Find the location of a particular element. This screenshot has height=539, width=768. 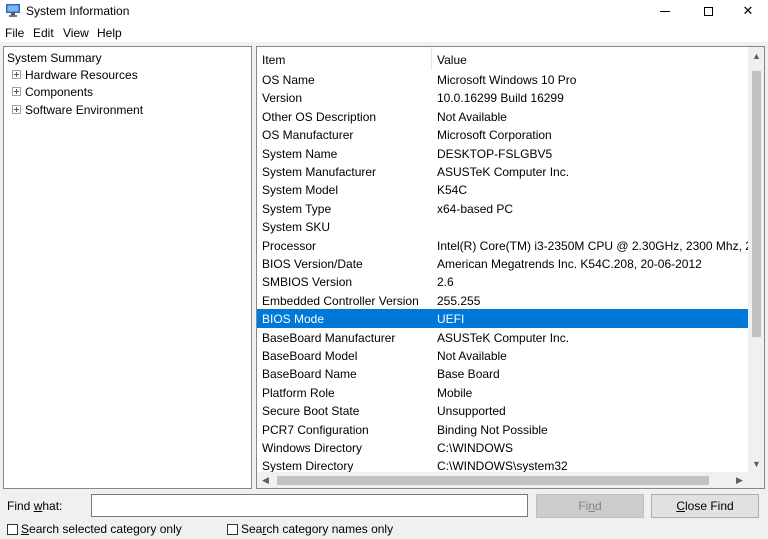

row-item: OS Manufacturer is located at coordinates (308, 135).